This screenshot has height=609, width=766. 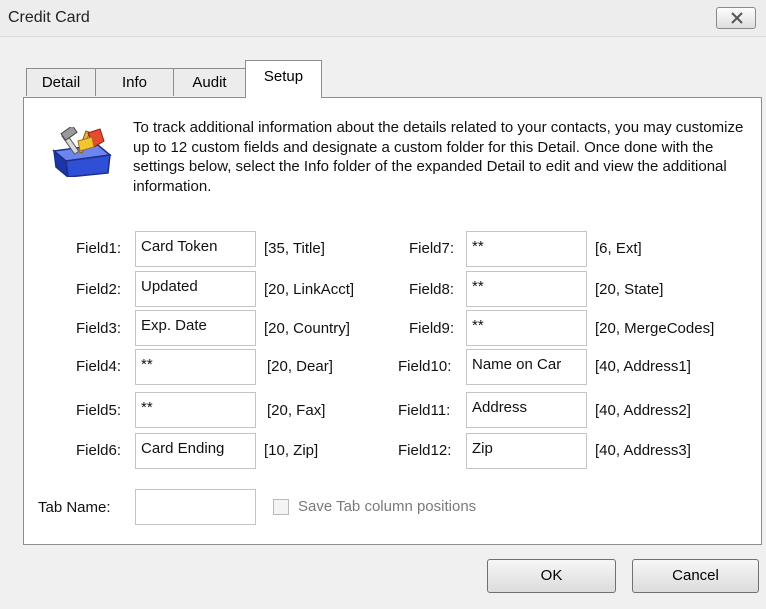 What do you see at coordinates (195, 410) in the screenshot?
I see `field5-input: **` at bounding box center [195, 410].